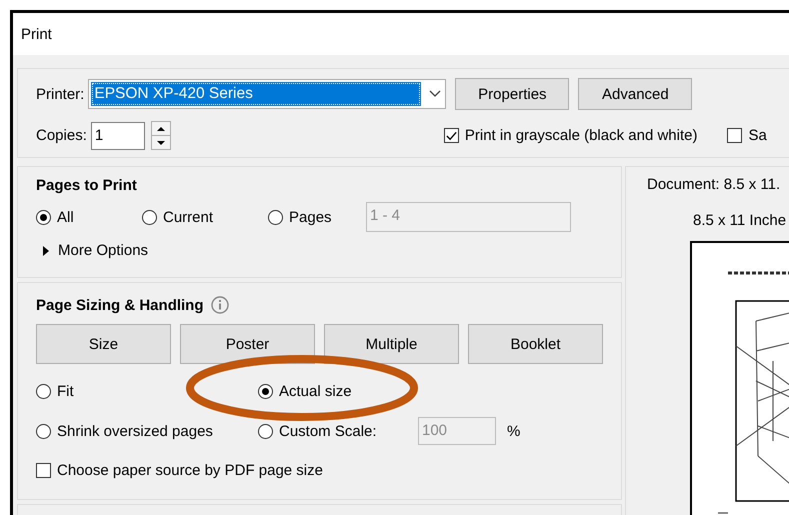  What do you see at coordinates (535, 344) in the screenshot?
I see `mode-button: Booklet` at bounding box center [535, 344].